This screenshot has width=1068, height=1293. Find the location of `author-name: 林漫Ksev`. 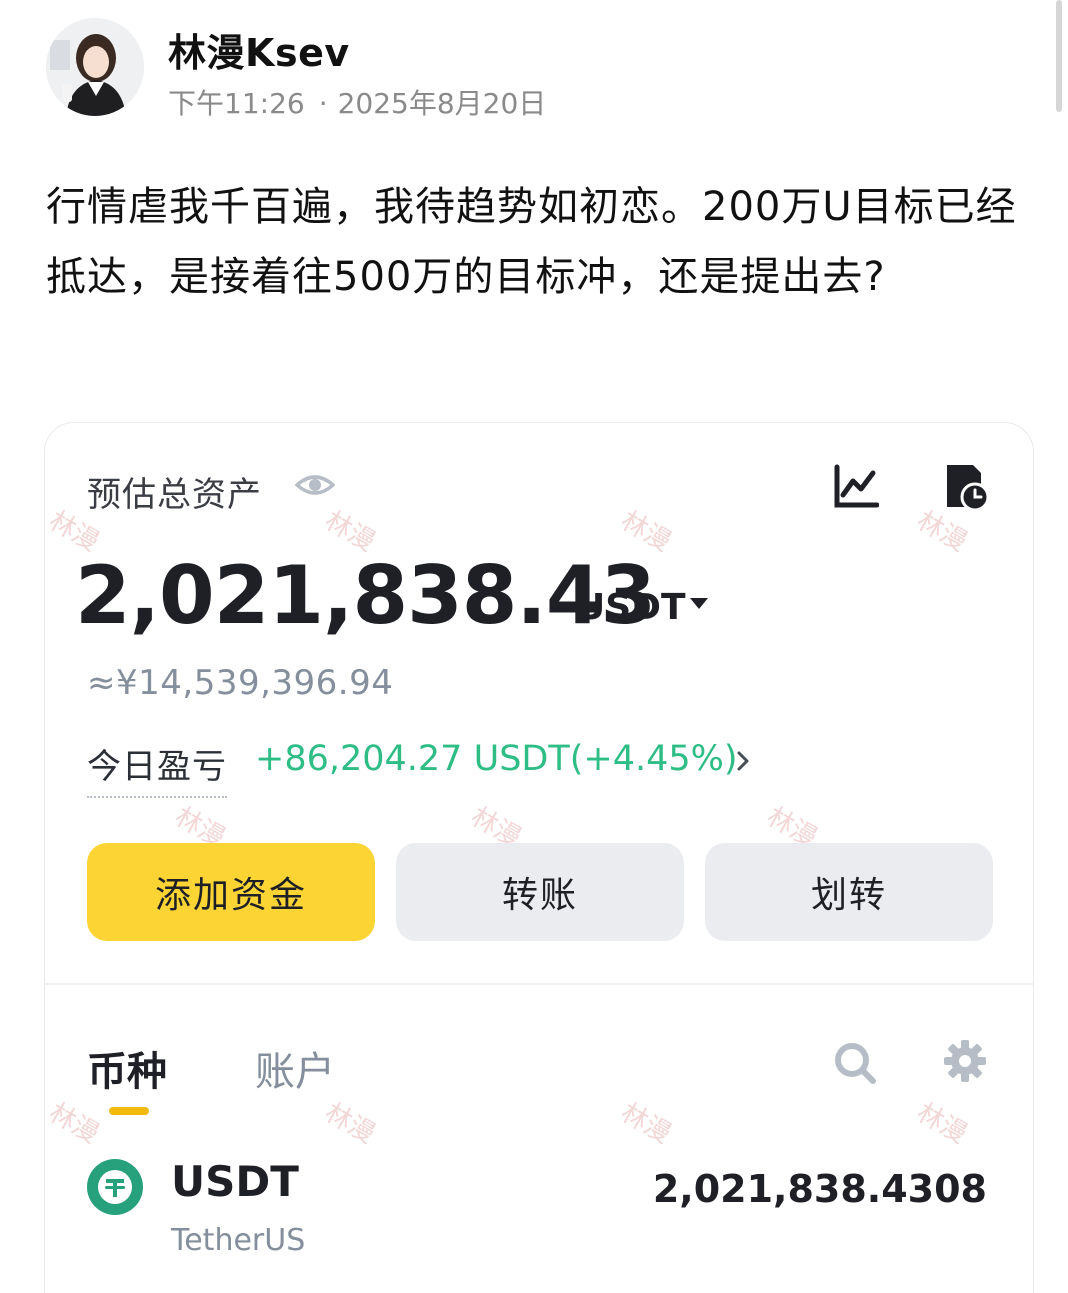

author-name: 林漫Ksev is located at coordinates (259, 49).